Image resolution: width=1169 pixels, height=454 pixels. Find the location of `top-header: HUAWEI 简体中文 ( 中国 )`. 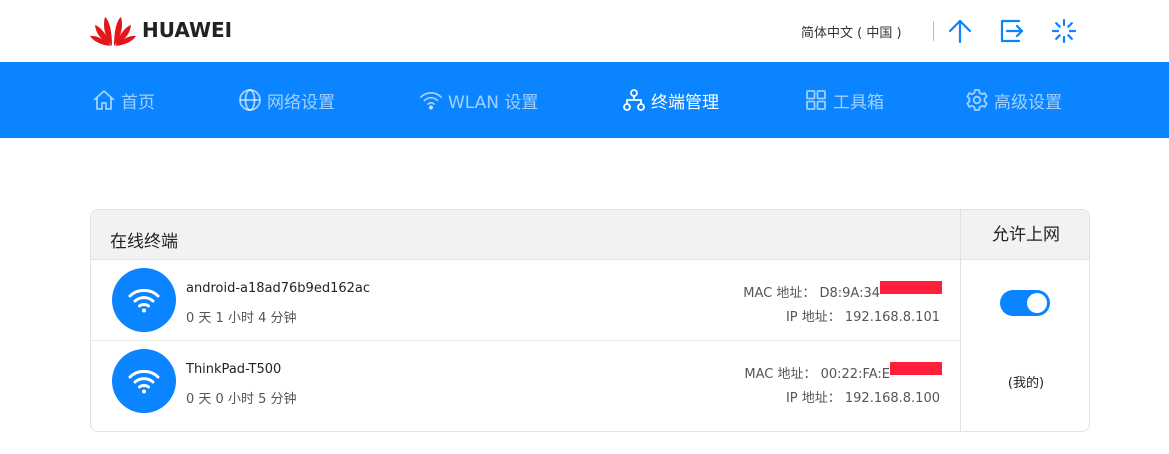

top-header: HUAWEI 简体中文 ( 中国 ) is located at coordinates (584, 31).